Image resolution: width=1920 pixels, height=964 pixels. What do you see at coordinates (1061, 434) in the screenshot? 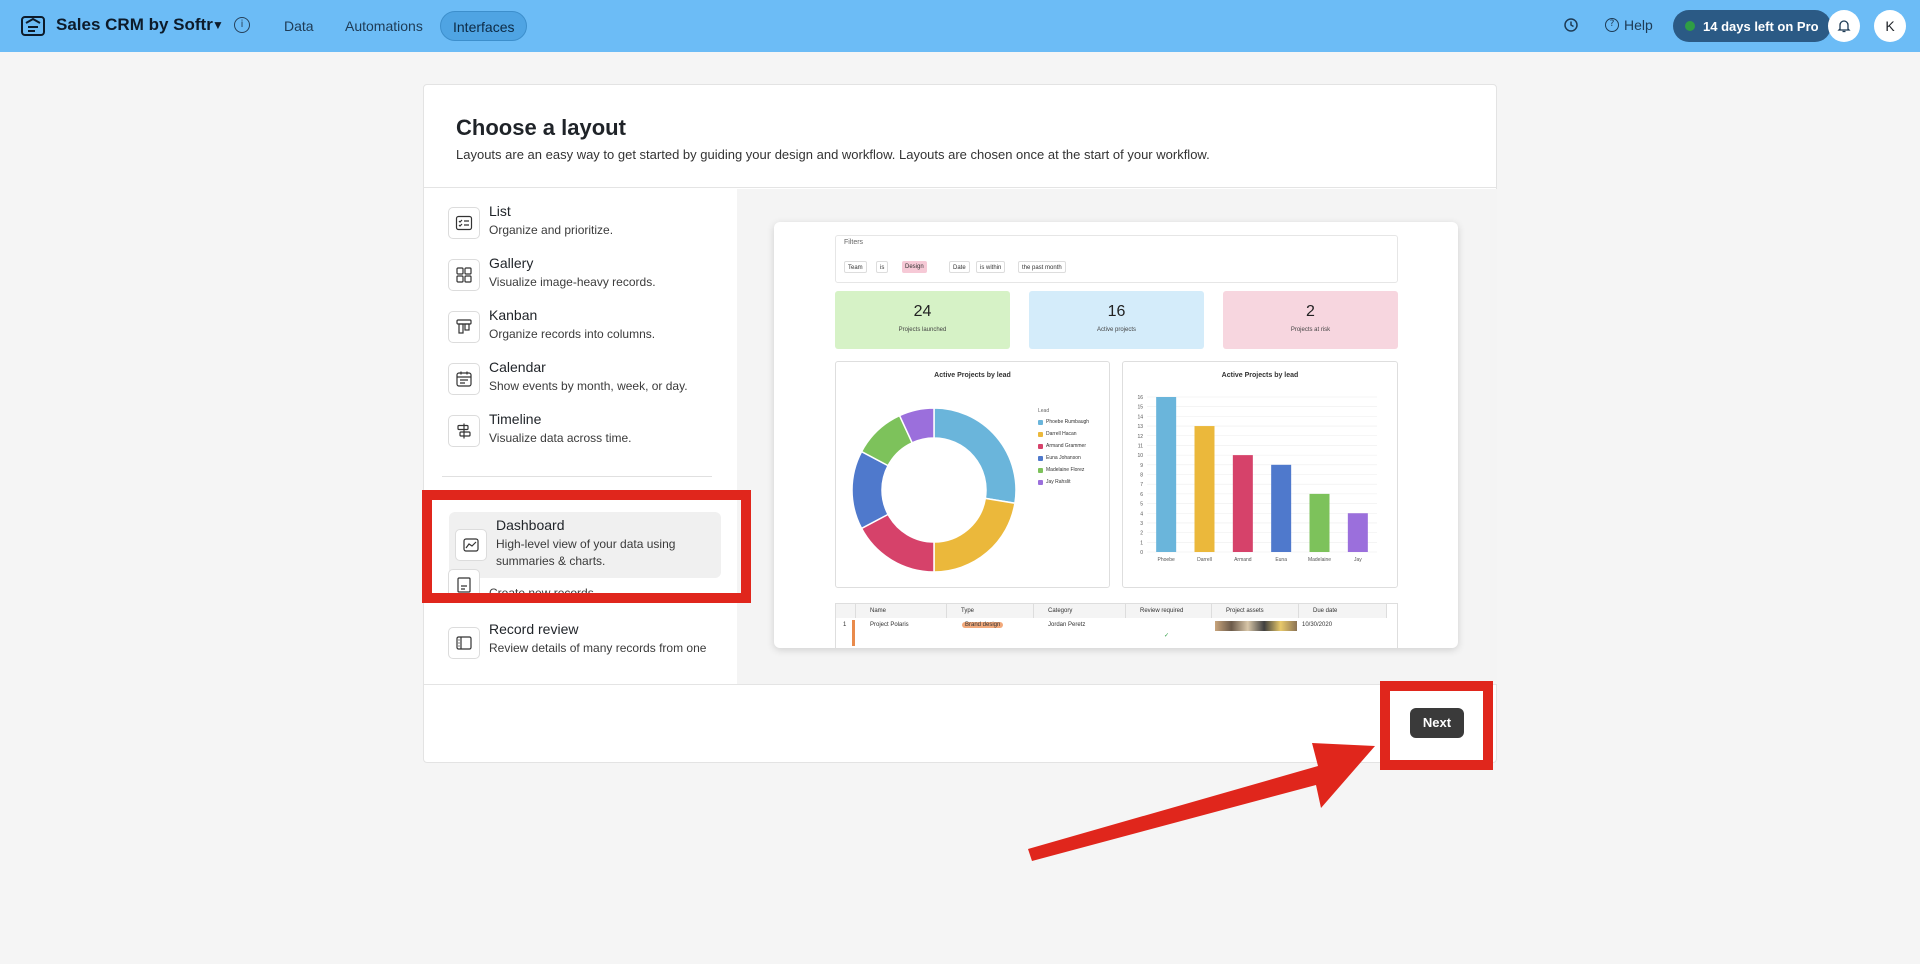
I see `legend-label: Darrell Hacan` at bounding box center [1061, 434].